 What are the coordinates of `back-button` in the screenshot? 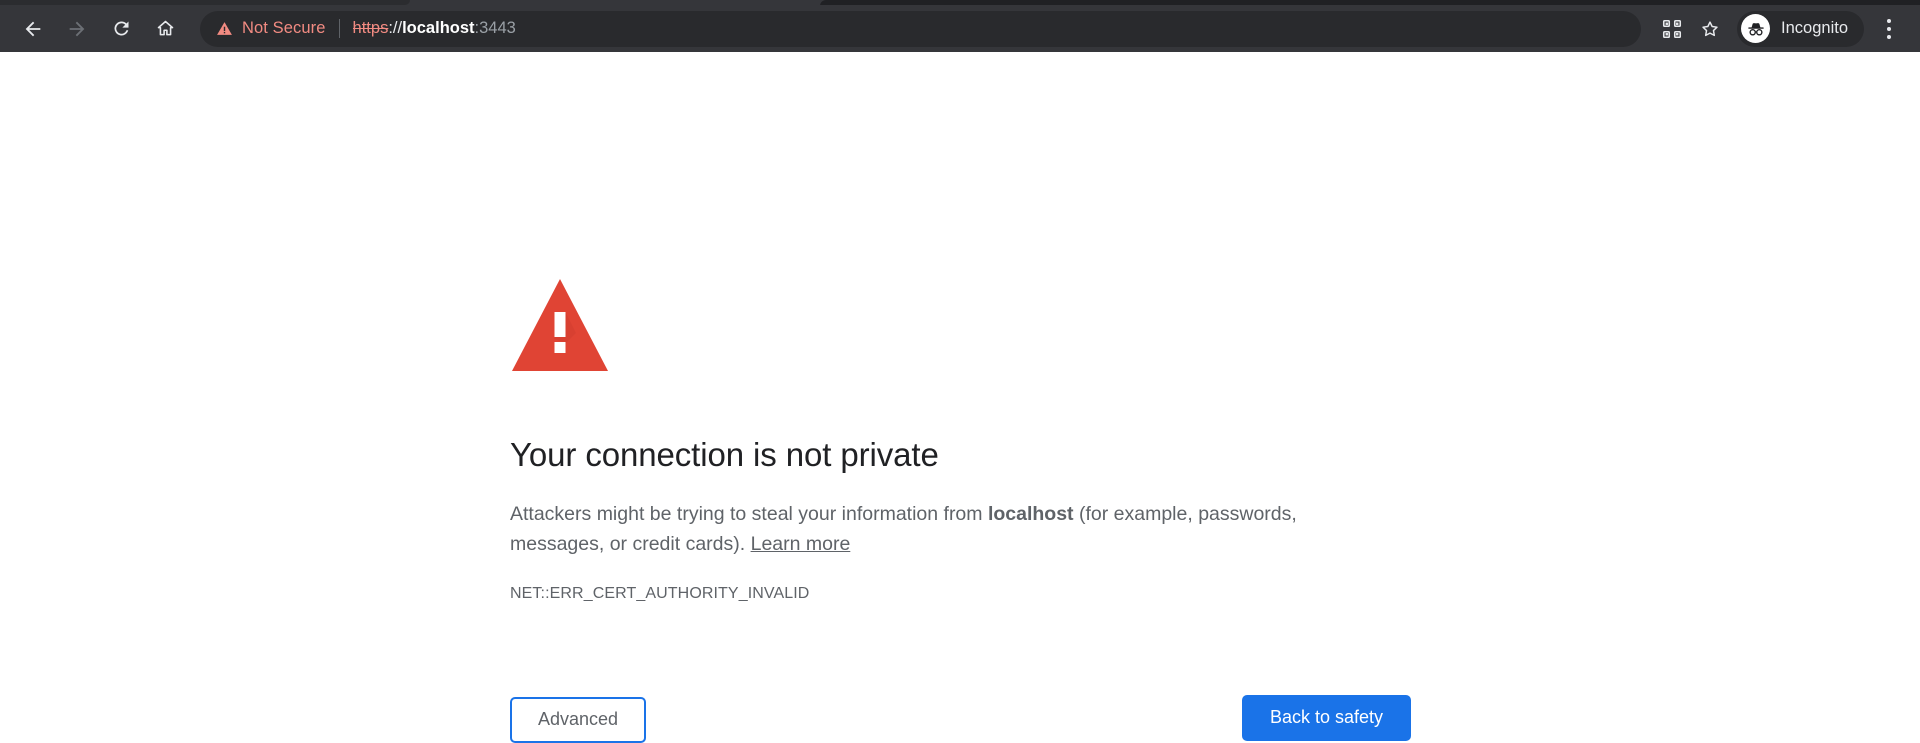 It's located at (33, 29).